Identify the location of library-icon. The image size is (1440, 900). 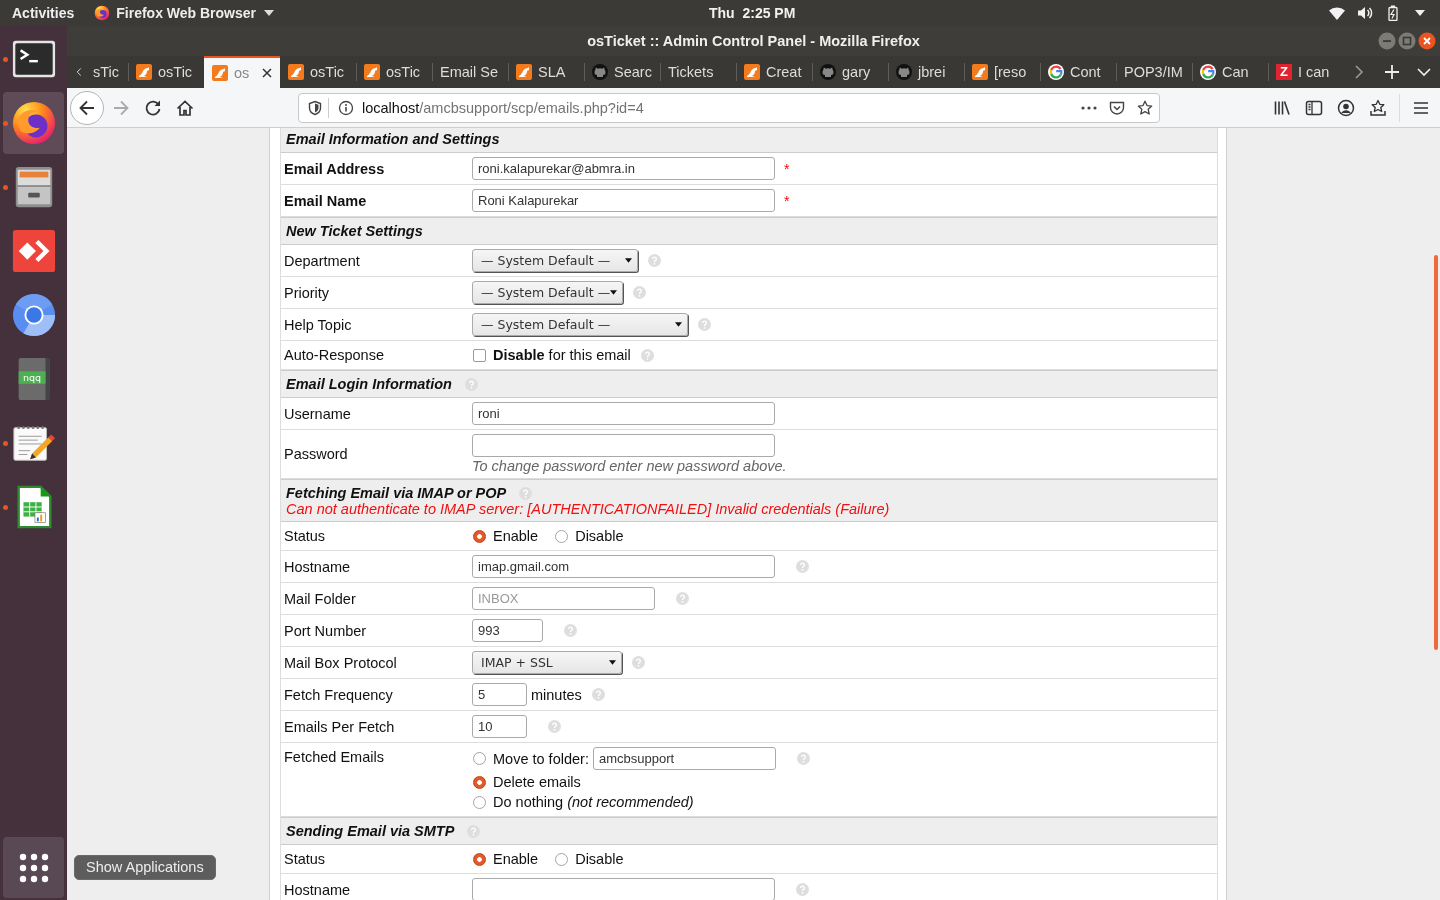
(1282, 107).